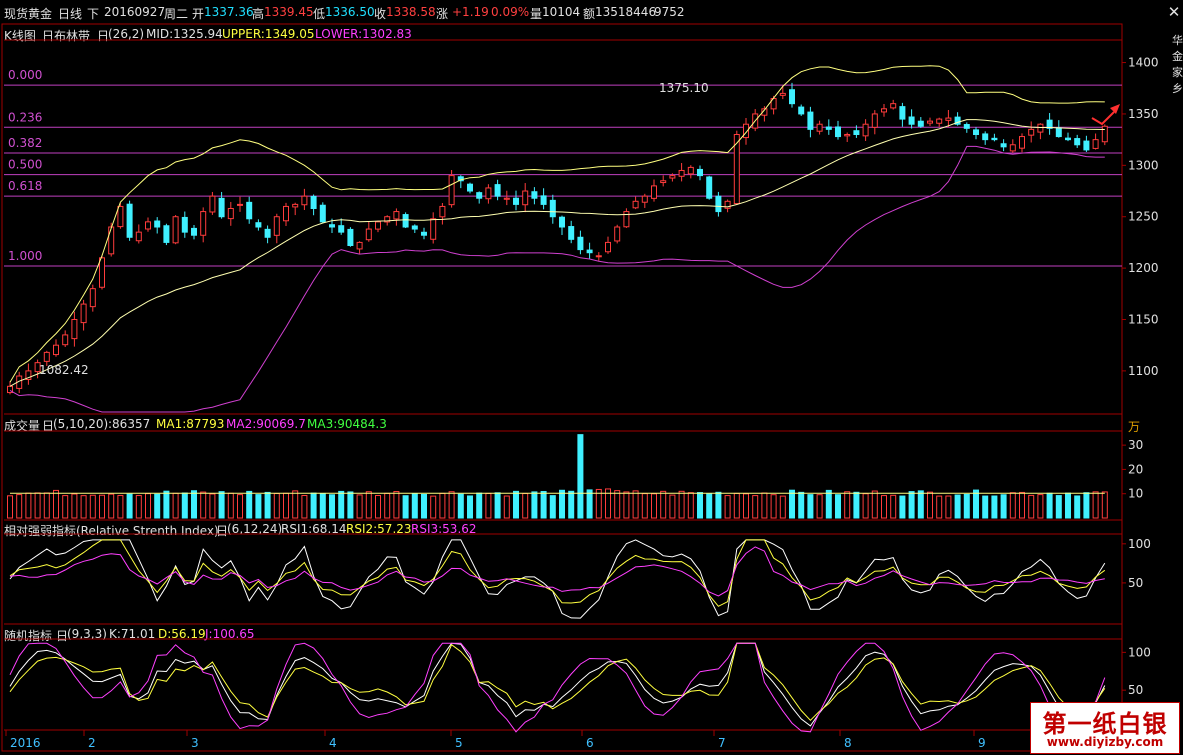 The image size is (1183, 755). What do you see at coordinates (459, 743) in the screenshot?
I see `month-label: 5` at bounding box center [459, 743].